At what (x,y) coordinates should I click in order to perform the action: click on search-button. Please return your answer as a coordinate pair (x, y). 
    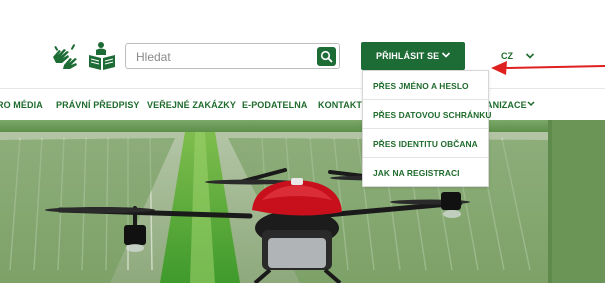
    Looking at the image, I should click on (326, 56).